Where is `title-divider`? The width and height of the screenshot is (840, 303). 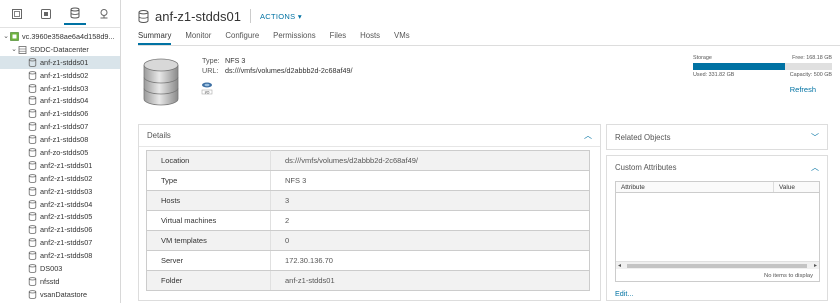 title-divider is located at coordinates (250, 16).